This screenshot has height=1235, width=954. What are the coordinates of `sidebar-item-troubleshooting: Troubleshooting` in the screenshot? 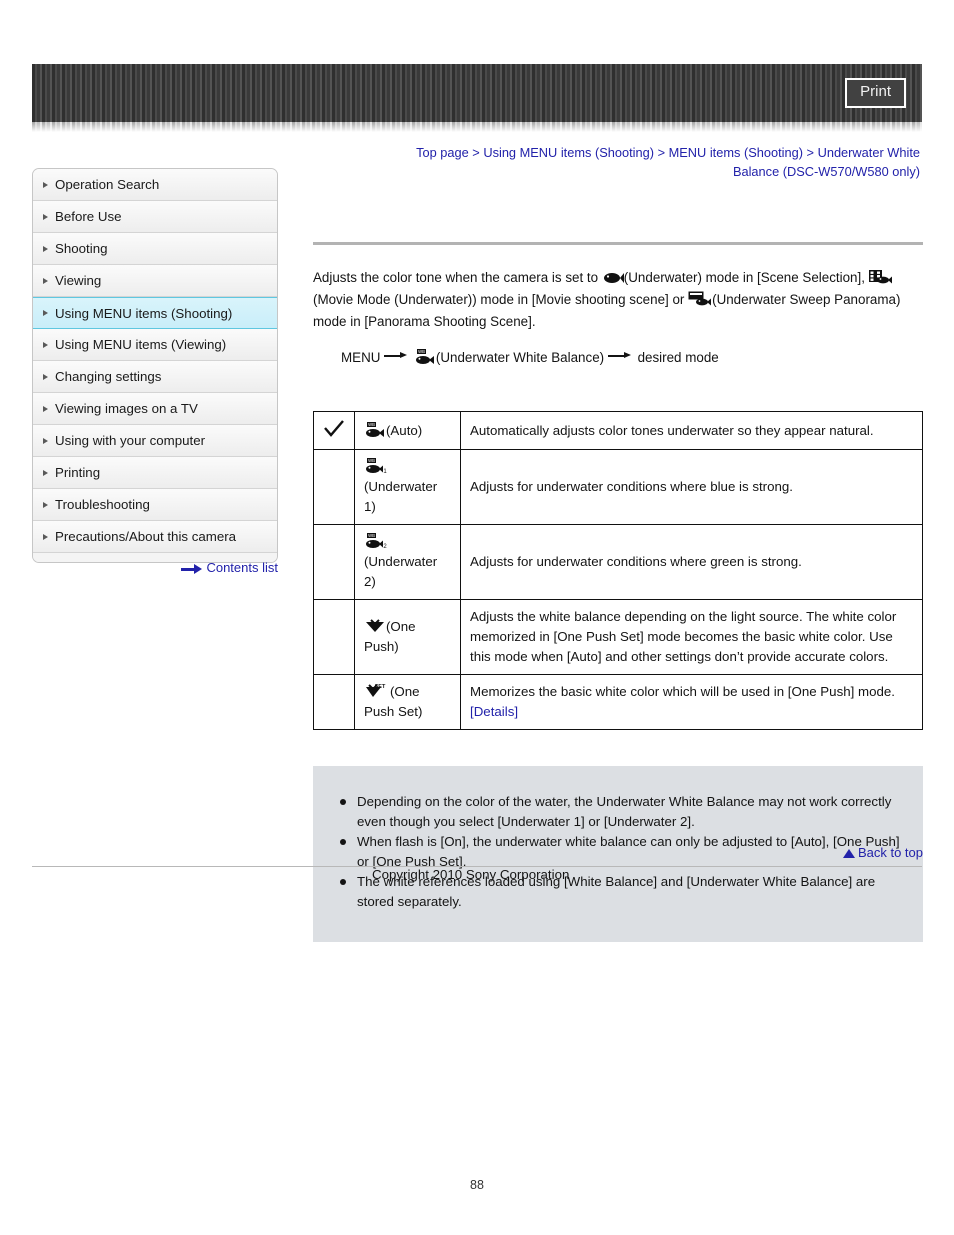 It's located at (155, 505).